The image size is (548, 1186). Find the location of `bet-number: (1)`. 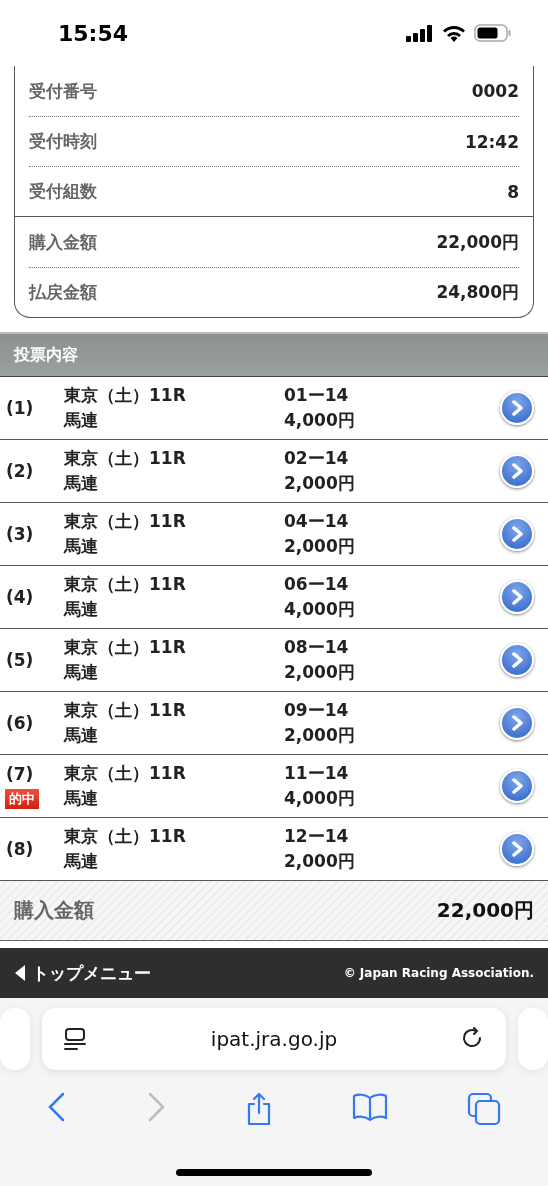

bet-number: (1) is located at coordinates (20, 408).